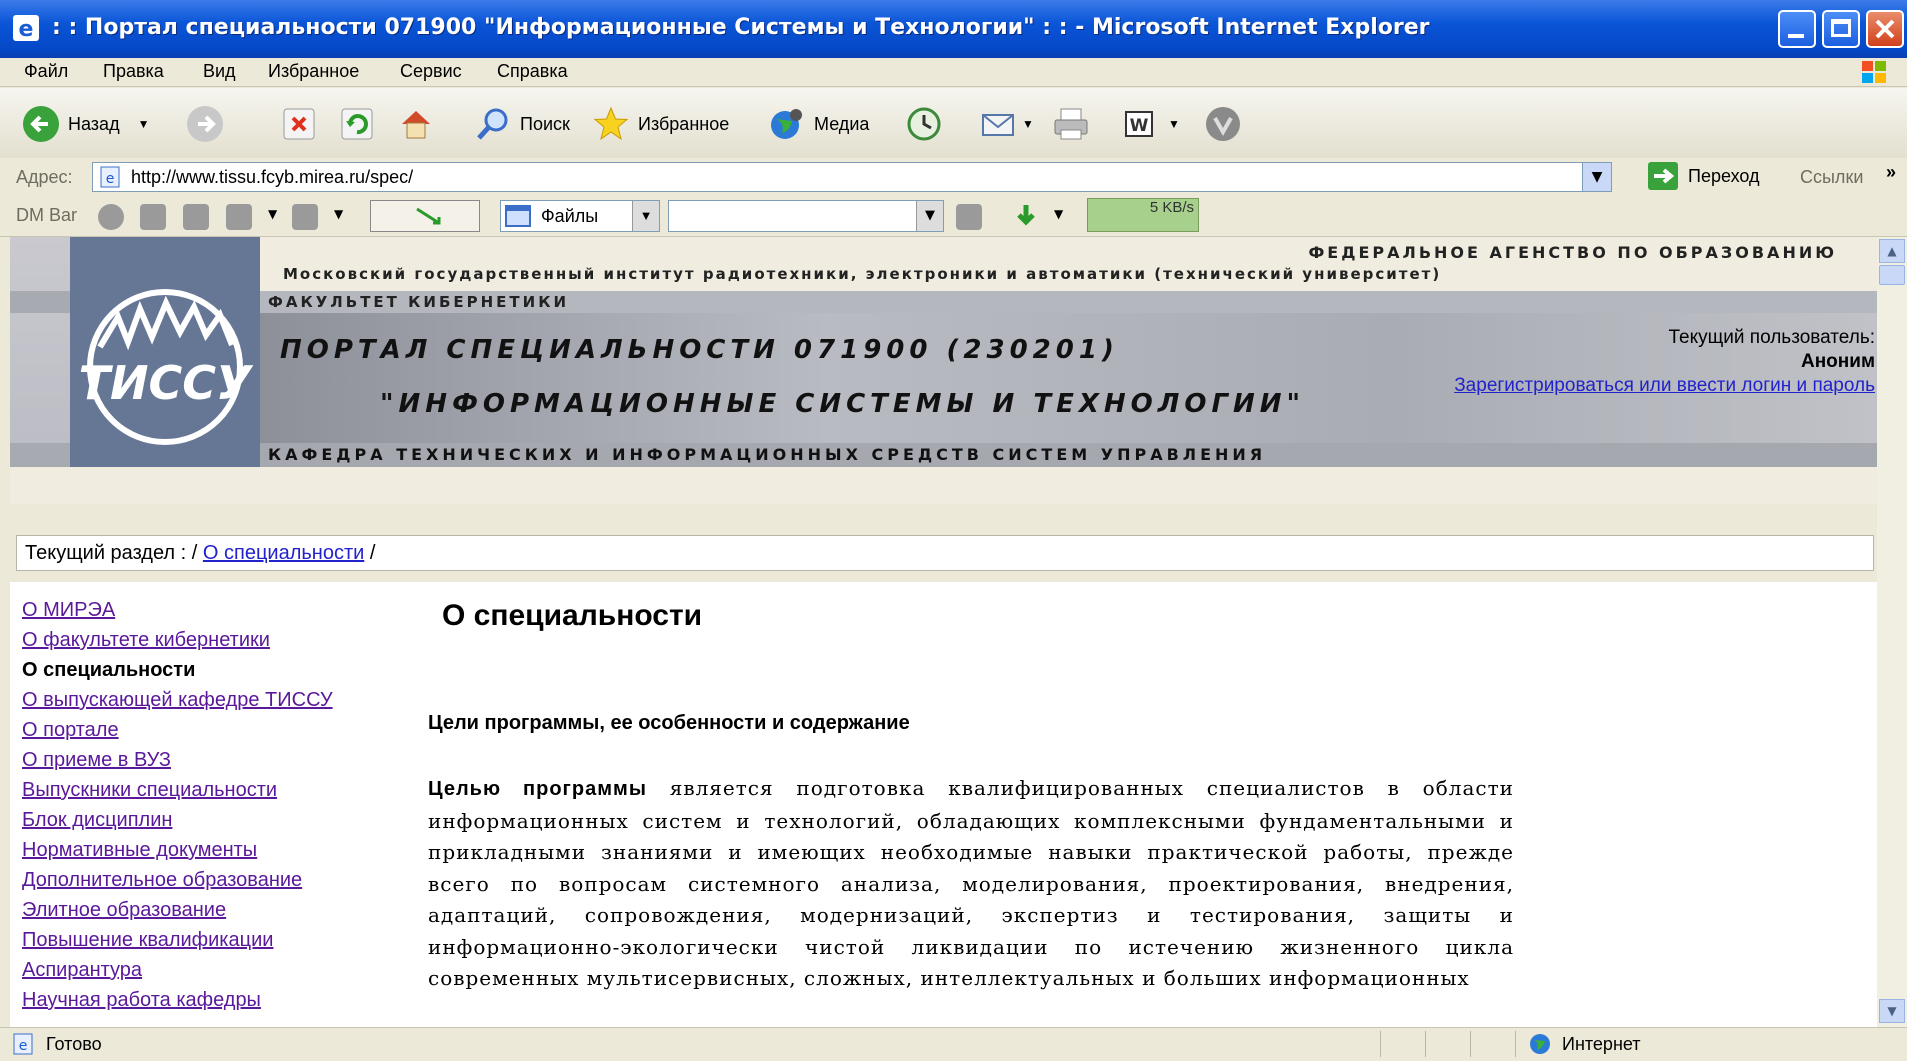  I want to click on dm-files-label: Файлы, so click(570, 216).